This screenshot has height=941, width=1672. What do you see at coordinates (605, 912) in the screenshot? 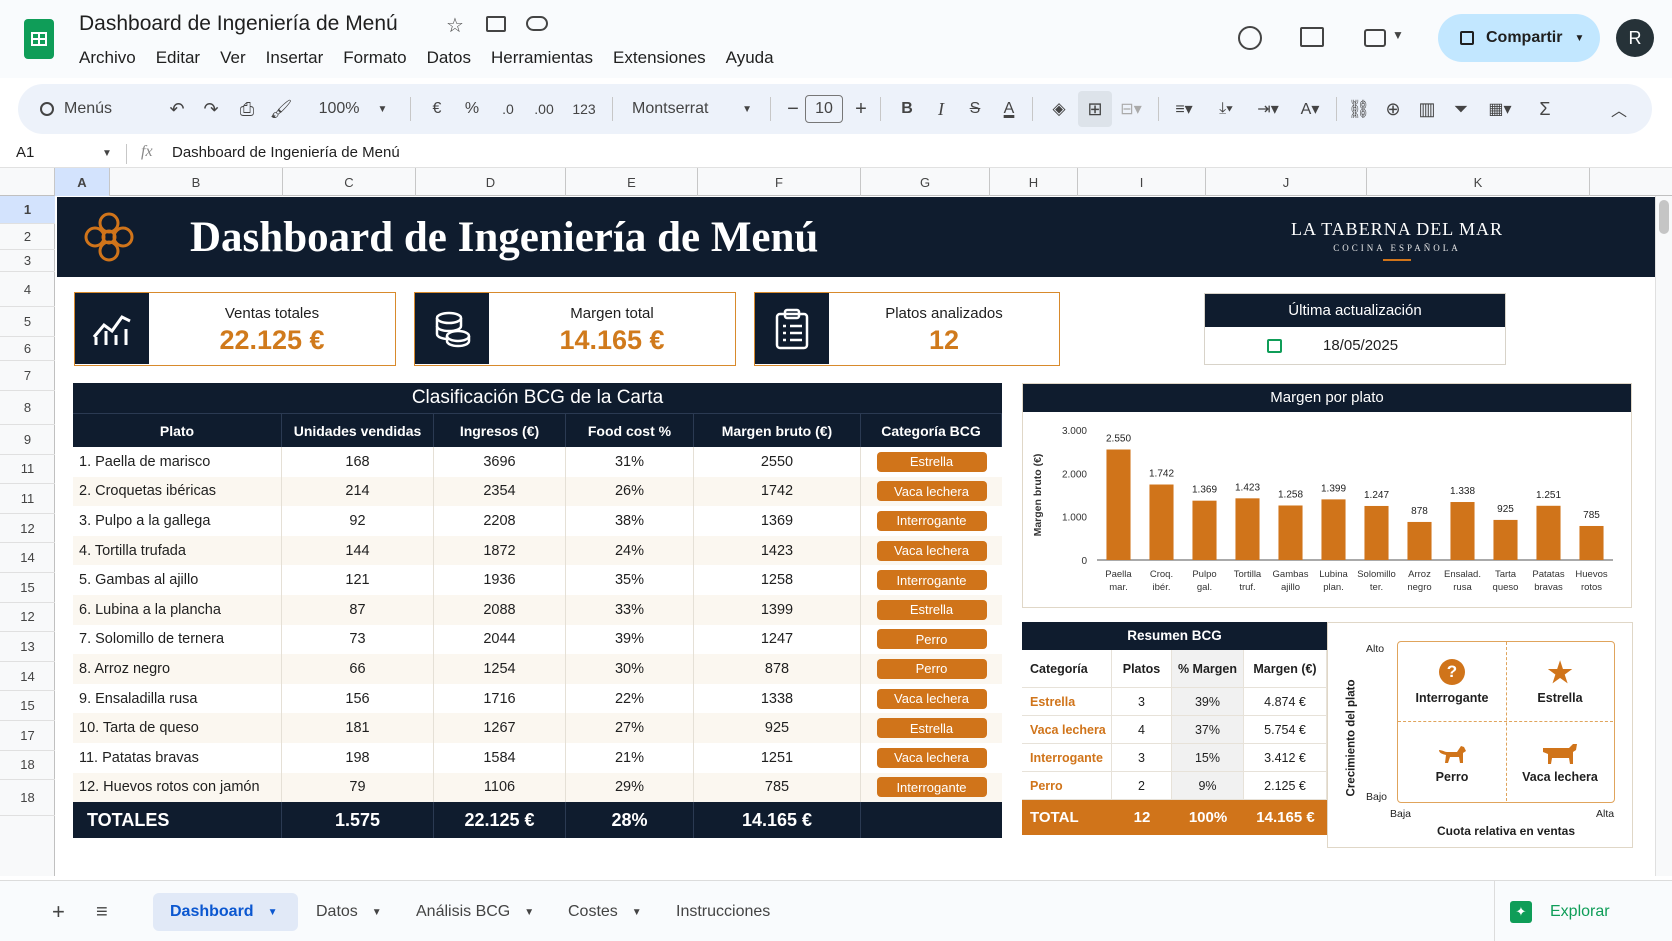
I see `tab-costes: Costes ▼` at bounding box center [605, 912].